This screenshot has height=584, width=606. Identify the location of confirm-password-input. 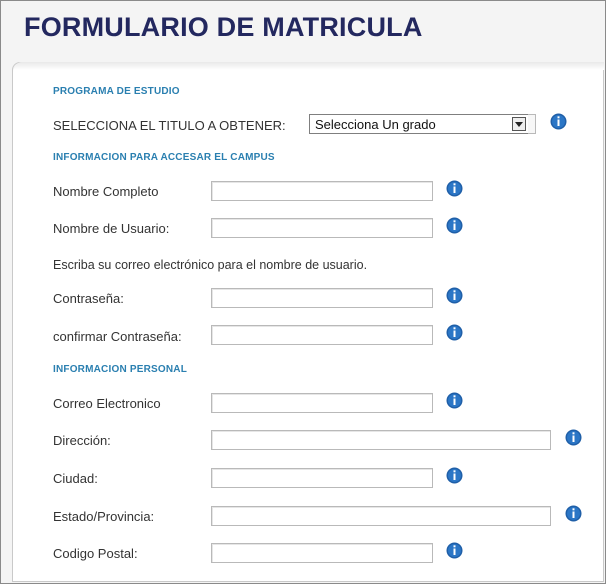
(322, 335).